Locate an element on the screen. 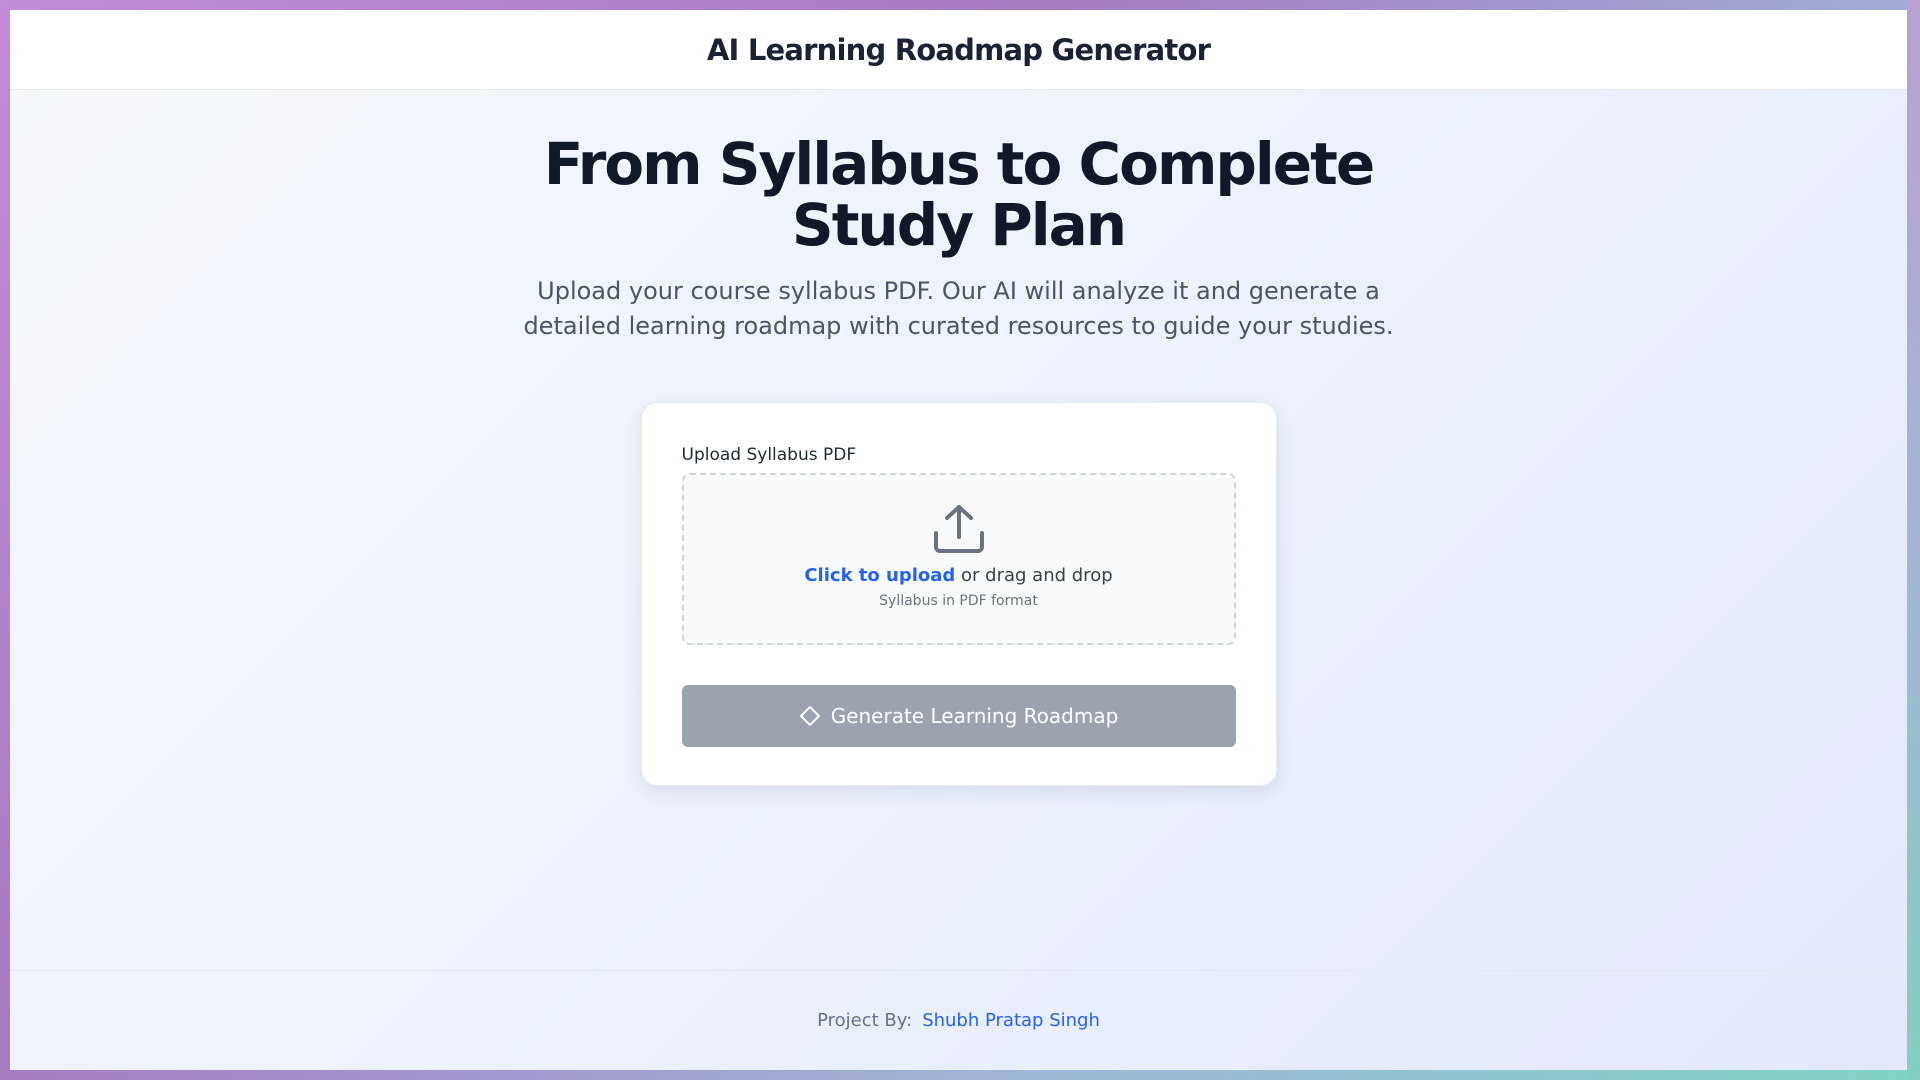 Image resolution: width=1920 pixels, height=1080 pixels. generate-button-label: Generate Learning Roadmap is located at coordinates (974, 716).